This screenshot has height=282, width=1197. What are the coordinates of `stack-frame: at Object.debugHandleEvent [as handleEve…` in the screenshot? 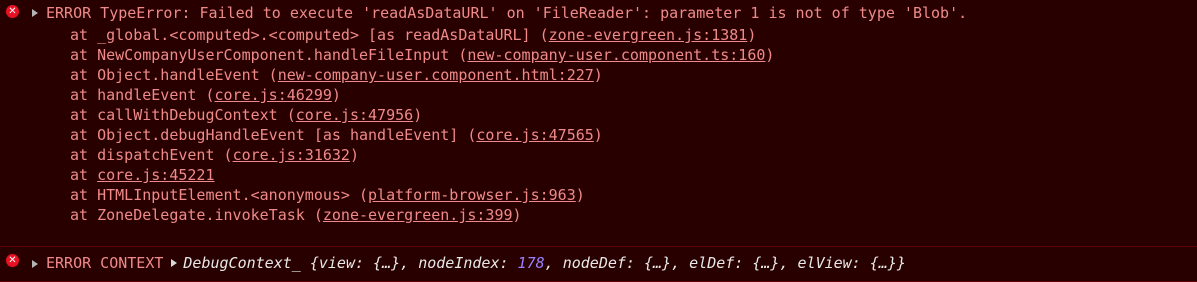 It's located at (336, 135).